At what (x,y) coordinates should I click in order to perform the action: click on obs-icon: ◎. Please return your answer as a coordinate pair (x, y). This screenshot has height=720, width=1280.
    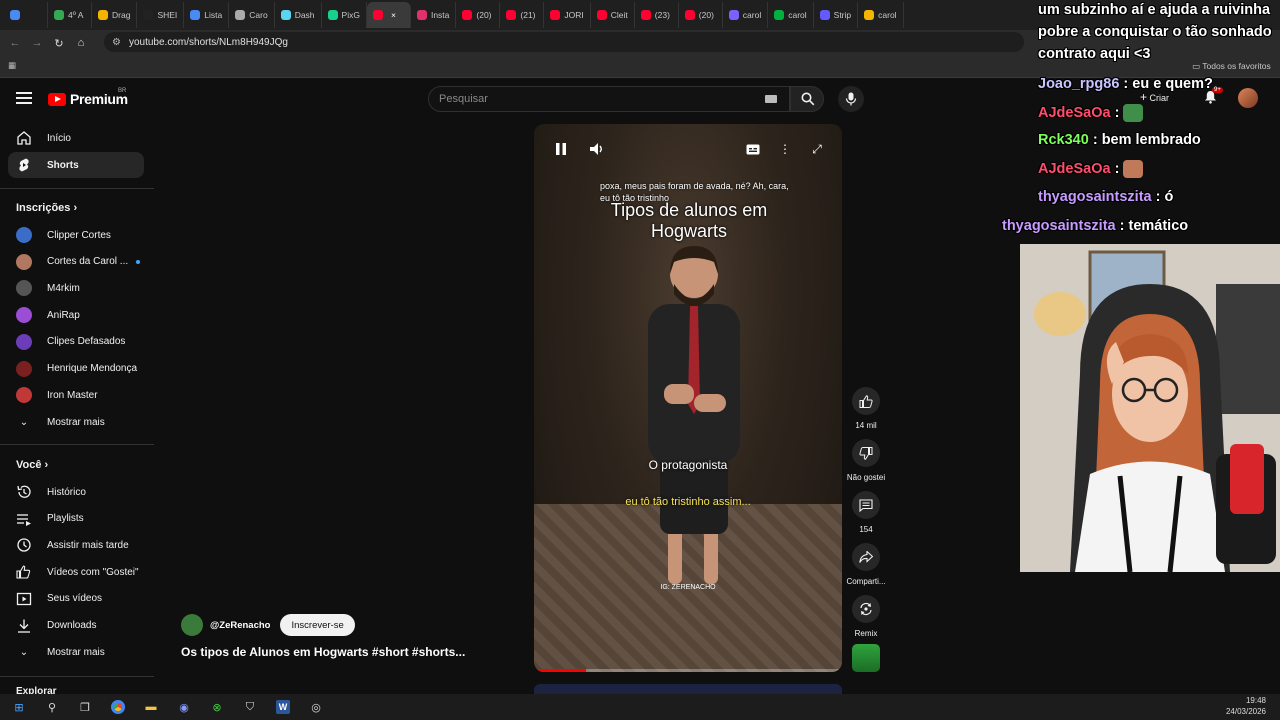
    Looking at the image, I should click on (316, 707).